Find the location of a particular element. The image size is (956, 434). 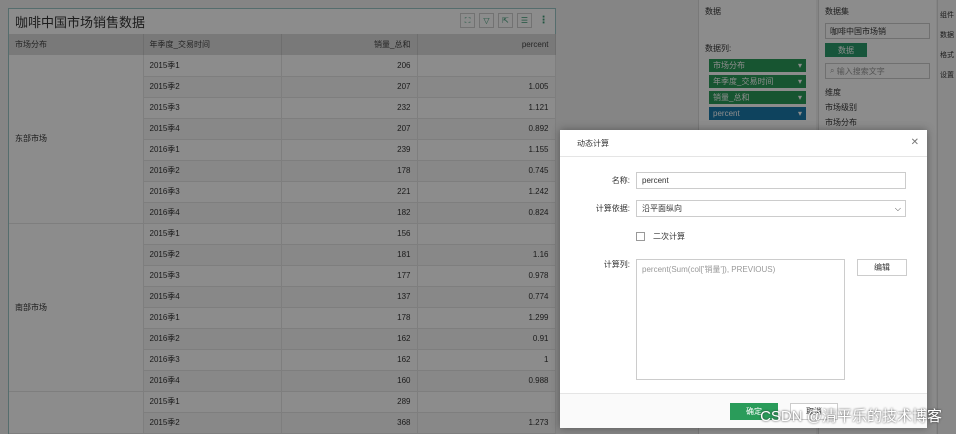

close-icon: ✕ is located at coordinates (915, 142).